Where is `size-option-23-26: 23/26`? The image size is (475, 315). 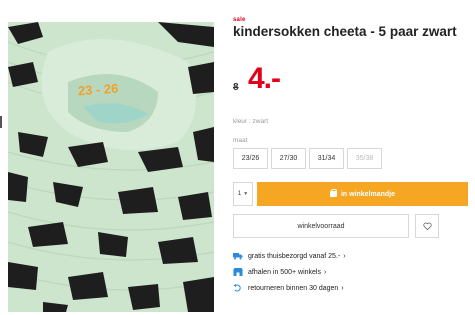 size-option-23-26: 23/26 is located at coordinates (250, 158).